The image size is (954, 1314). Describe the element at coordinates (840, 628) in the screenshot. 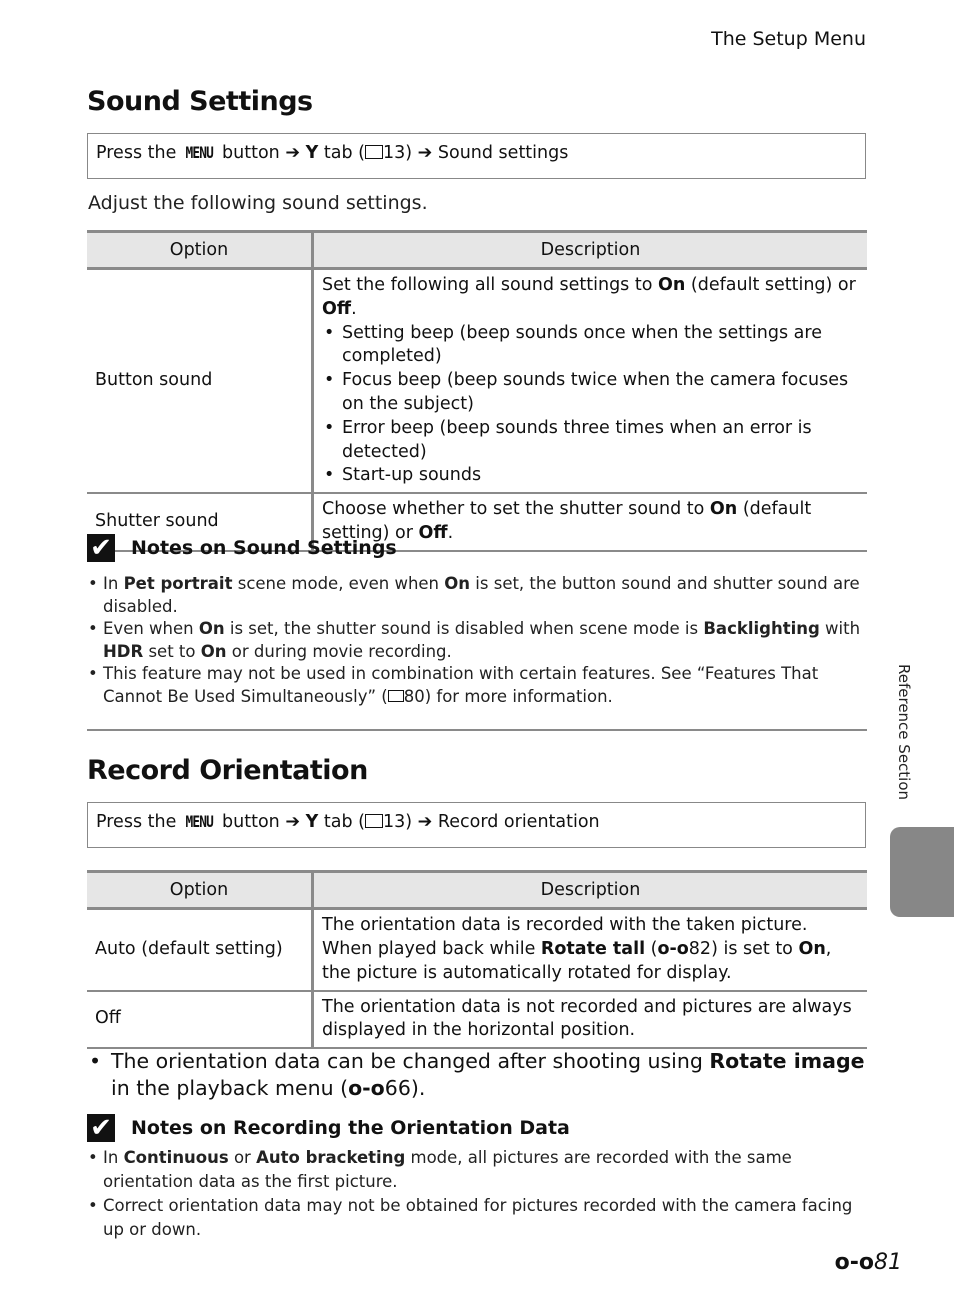

I see `note-text: with` at that location.